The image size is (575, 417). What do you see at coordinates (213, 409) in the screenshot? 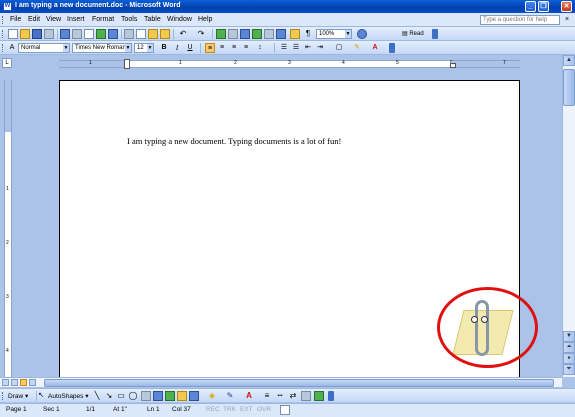
I see `status-rec: REC` at bounding box center [213, 409].